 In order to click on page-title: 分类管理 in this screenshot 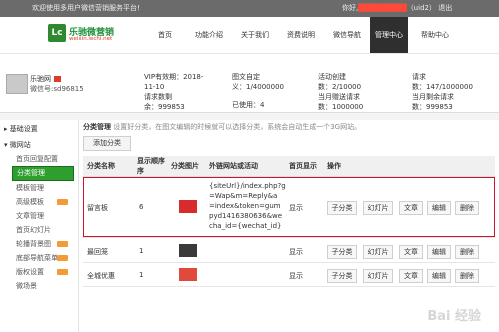, I will do `click(97, 127)`.